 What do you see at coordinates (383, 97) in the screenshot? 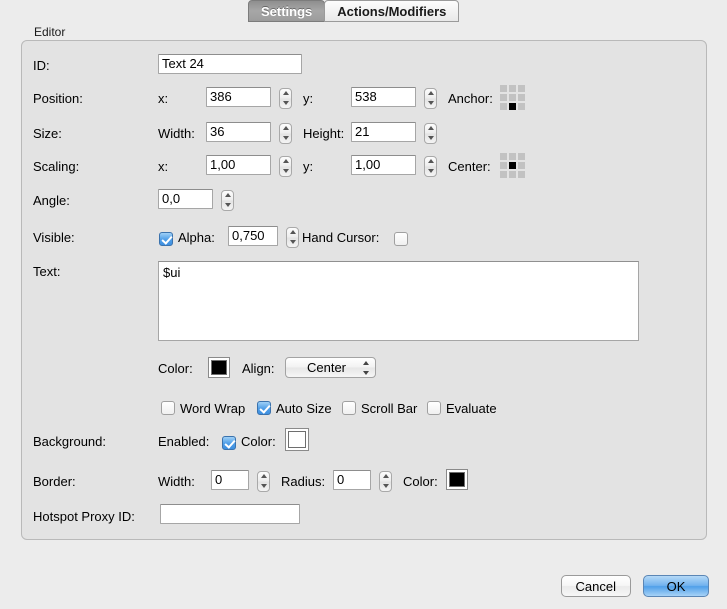
I see `position-y-input` at bounding box center [383, 97].